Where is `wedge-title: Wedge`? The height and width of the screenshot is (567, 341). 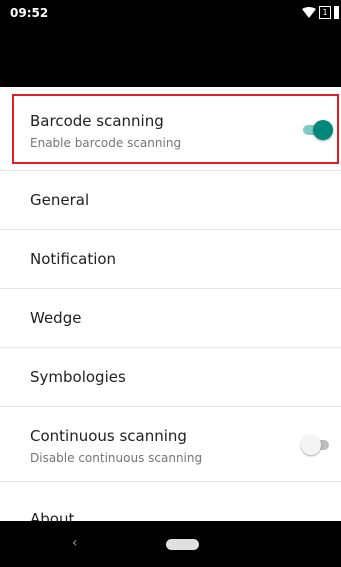
wedge-title: Wedge is located at coordinates (56, 318).